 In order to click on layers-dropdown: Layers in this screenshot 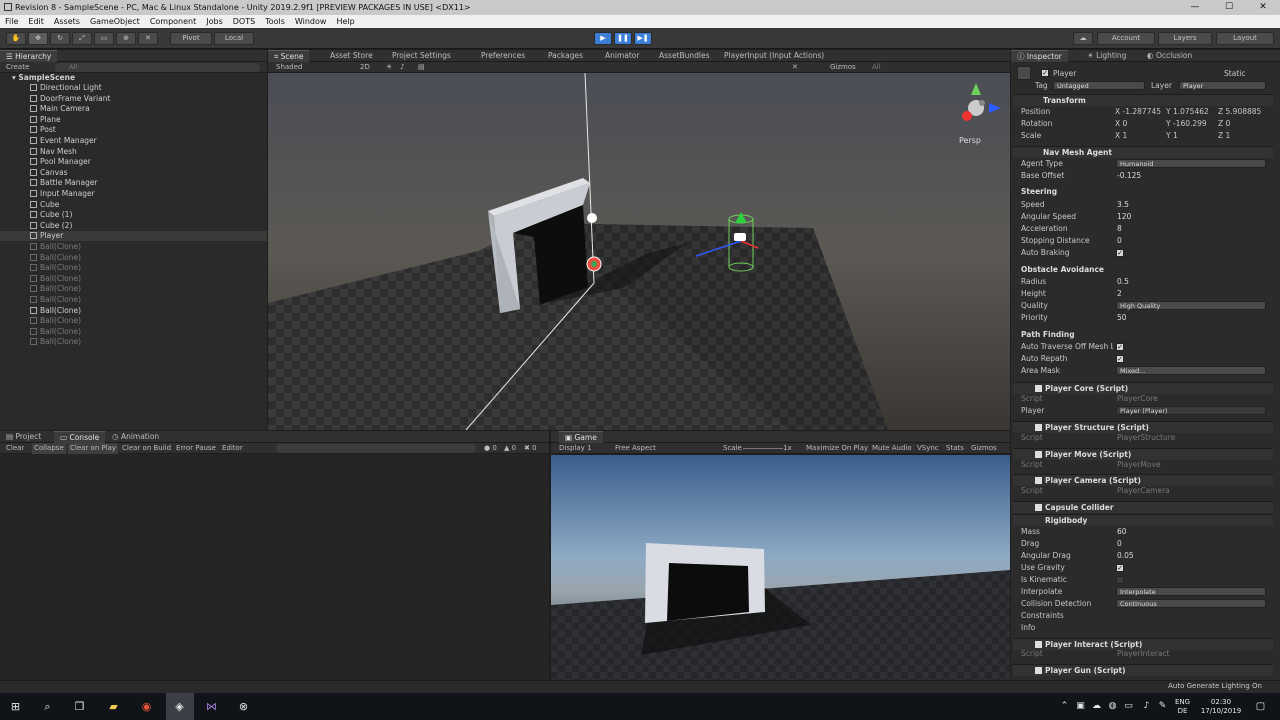, I will do `click(1185, 38)`.